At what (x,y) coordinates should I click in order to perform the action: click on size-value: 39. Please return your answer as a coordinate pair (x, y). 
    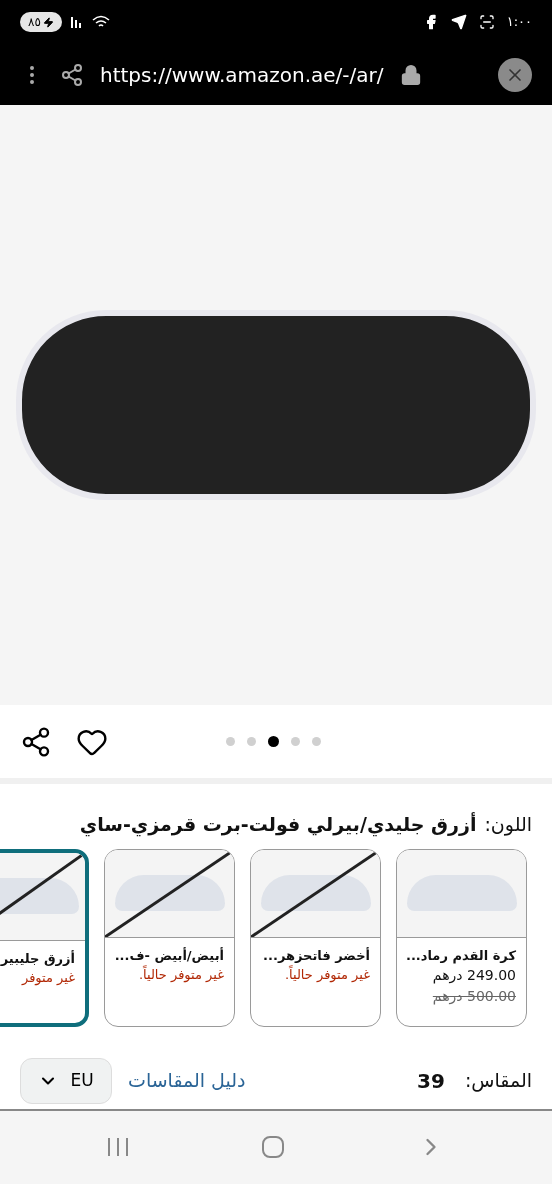
    Looking at the image, I should click on (431, 1081).